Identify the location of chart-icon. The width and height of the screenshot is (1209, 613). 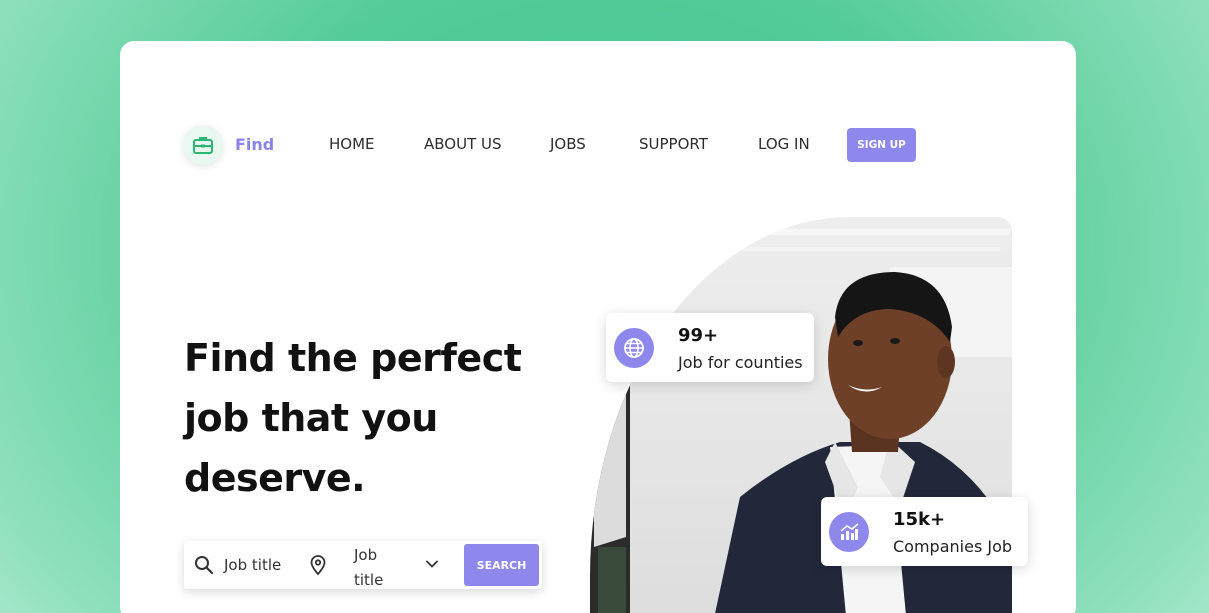
(849, 531).